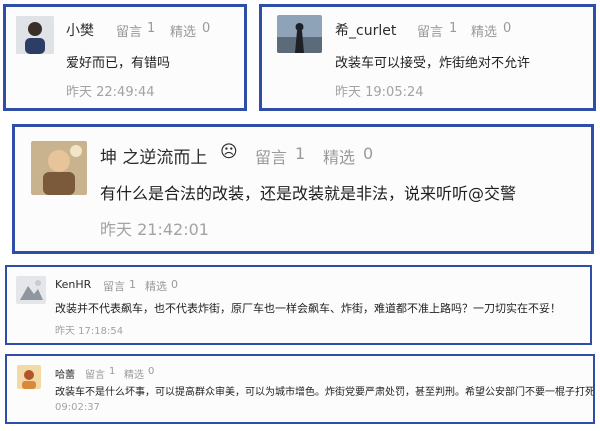  I want to click on comment-timestamp: 昨天 17:18:54, so click(89, 331).